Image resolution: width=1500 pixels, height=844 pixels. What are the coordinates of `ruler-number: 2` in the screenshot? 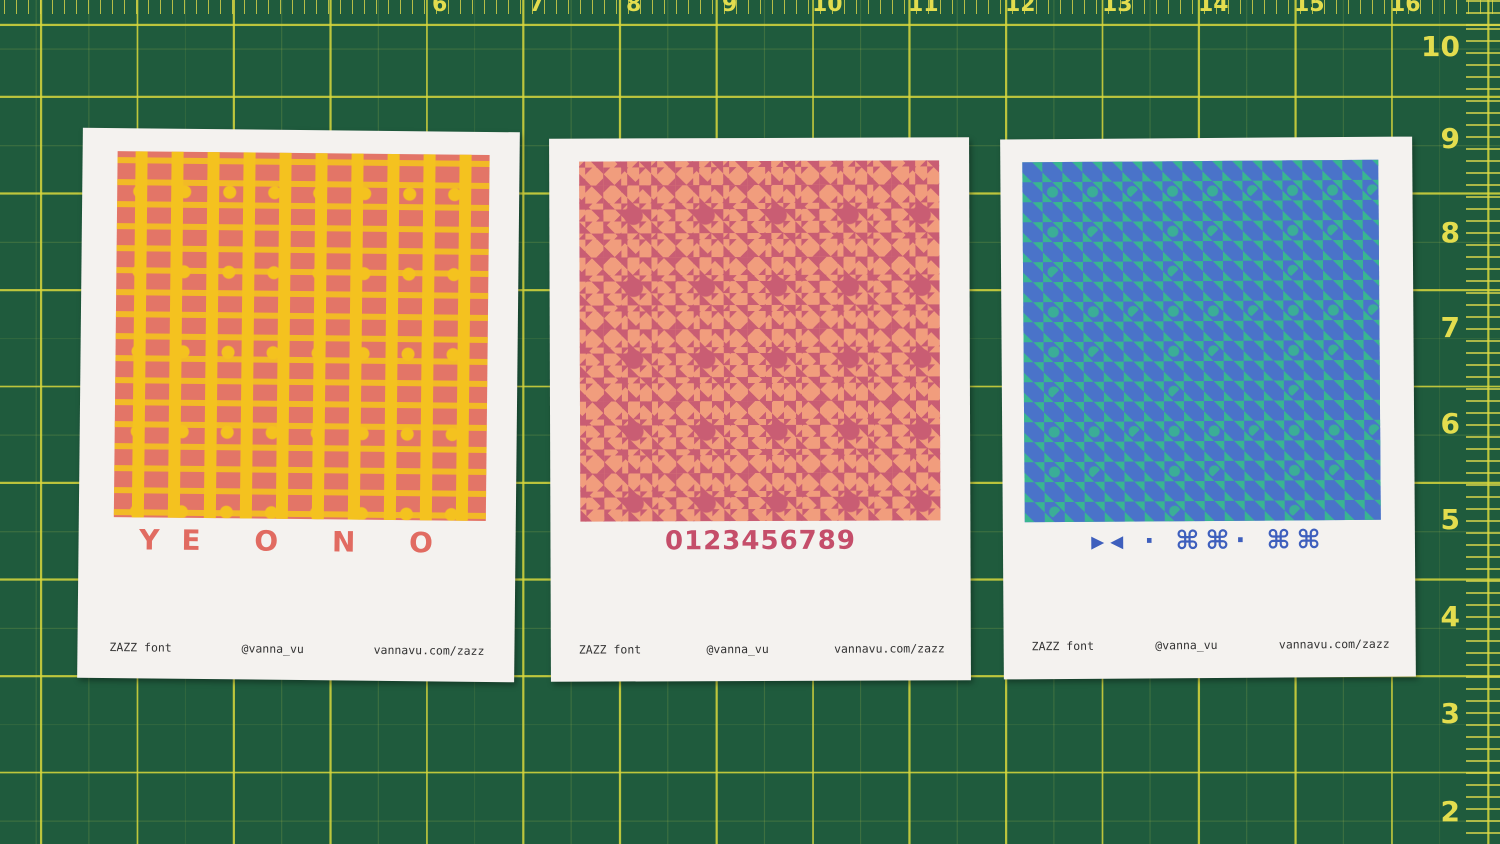 It's located at (1450, 811).